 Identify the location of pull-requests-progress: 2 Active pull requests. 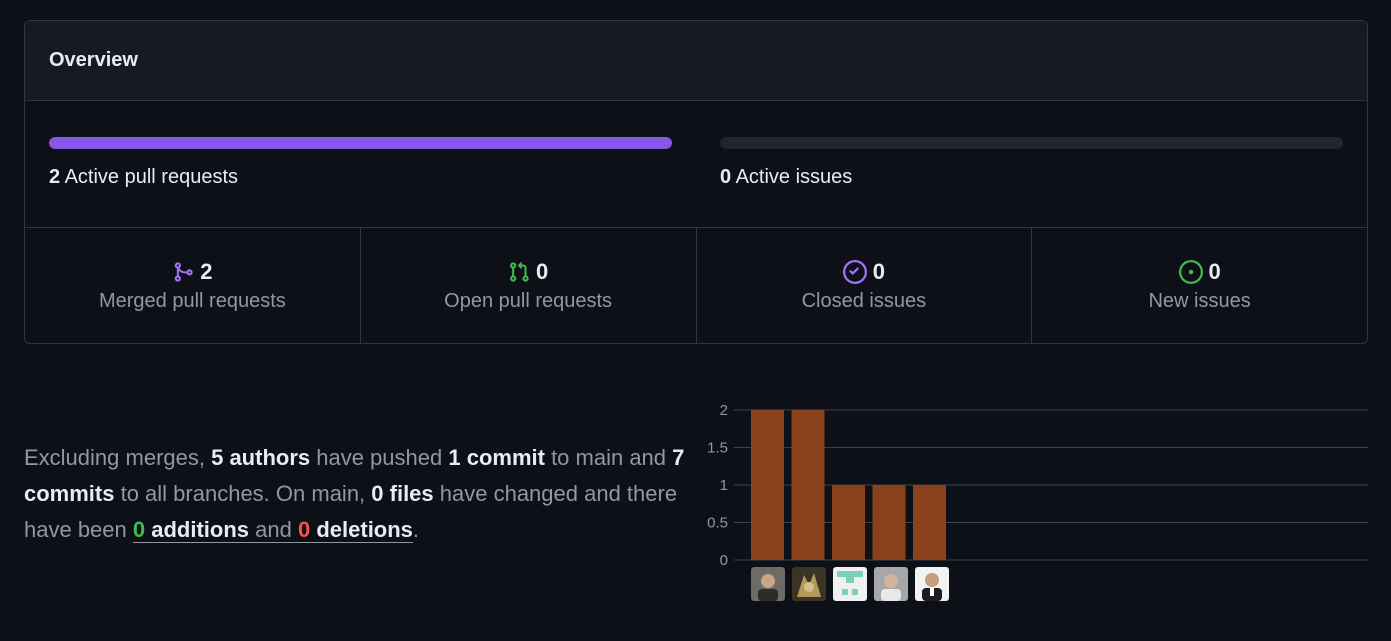
(360, 163).